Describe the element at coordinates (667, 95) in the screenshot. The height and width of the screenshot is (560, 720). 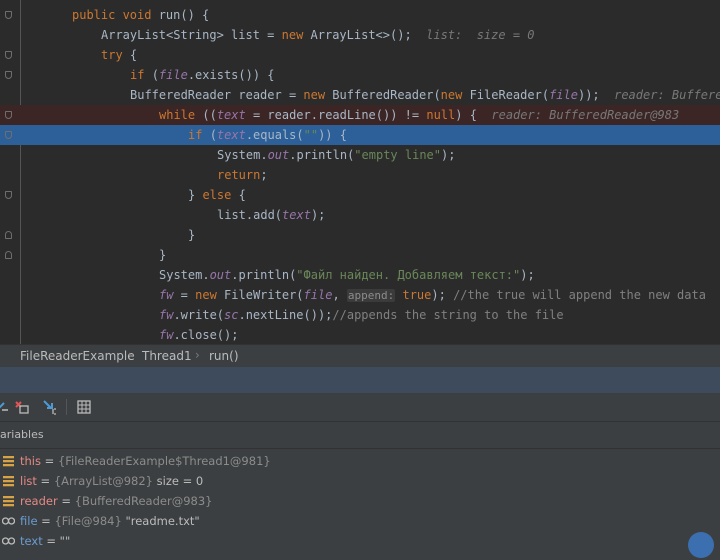
I see `inline-debug-value: reader: BufferedRe` at that location.